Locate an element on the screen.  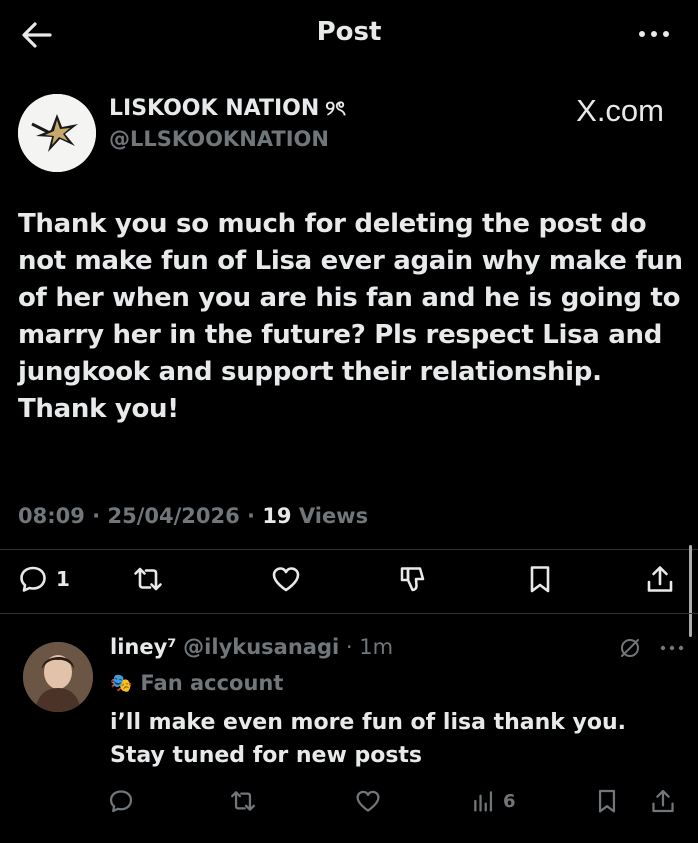
post-actions: 1 is located at coordinates (349, 580).